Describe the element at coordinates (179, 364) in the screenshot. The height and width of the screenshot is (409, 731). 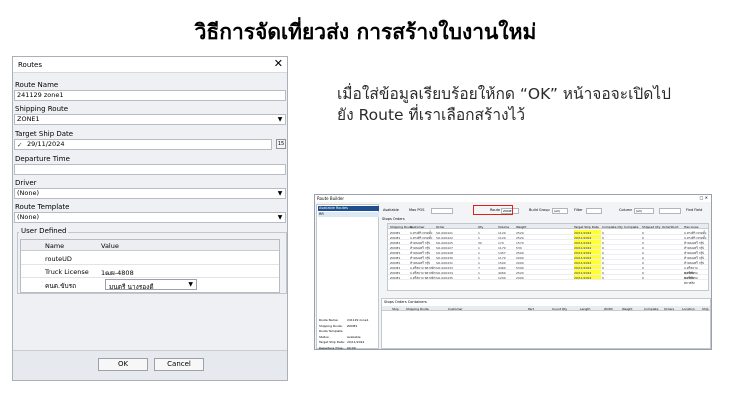
I see `cancel-button: Cancel` at that location.